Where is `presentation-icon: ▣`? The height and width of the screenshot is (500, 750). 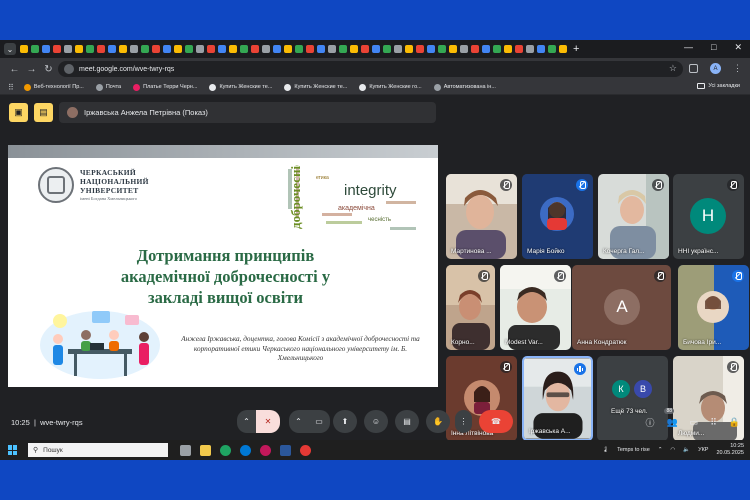 presentation-icon: ▣ is located at coordinates (18, 112).